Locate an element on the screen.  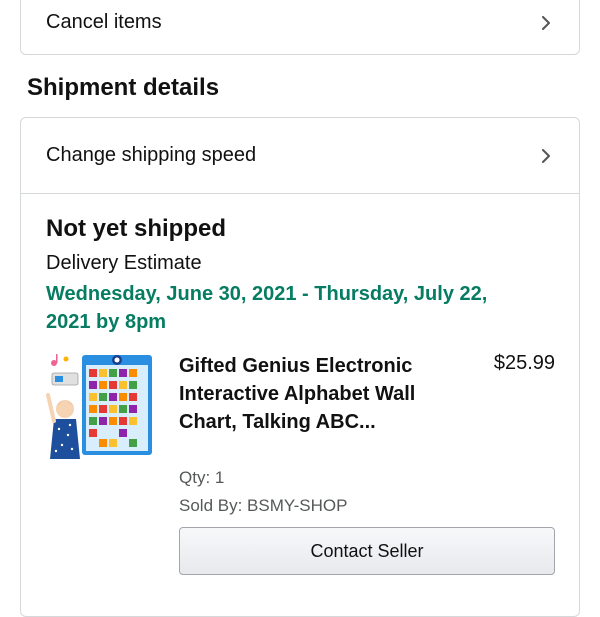
item-price: $25.99 is located at coordinates (524, 363).